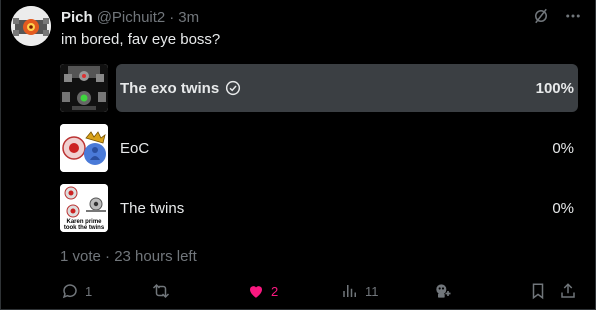 This screenshot has height=310, width=596. Describe the element at coordinates (152, 208) in the screenshot. I see `poll-option-label: The twins` at that location.